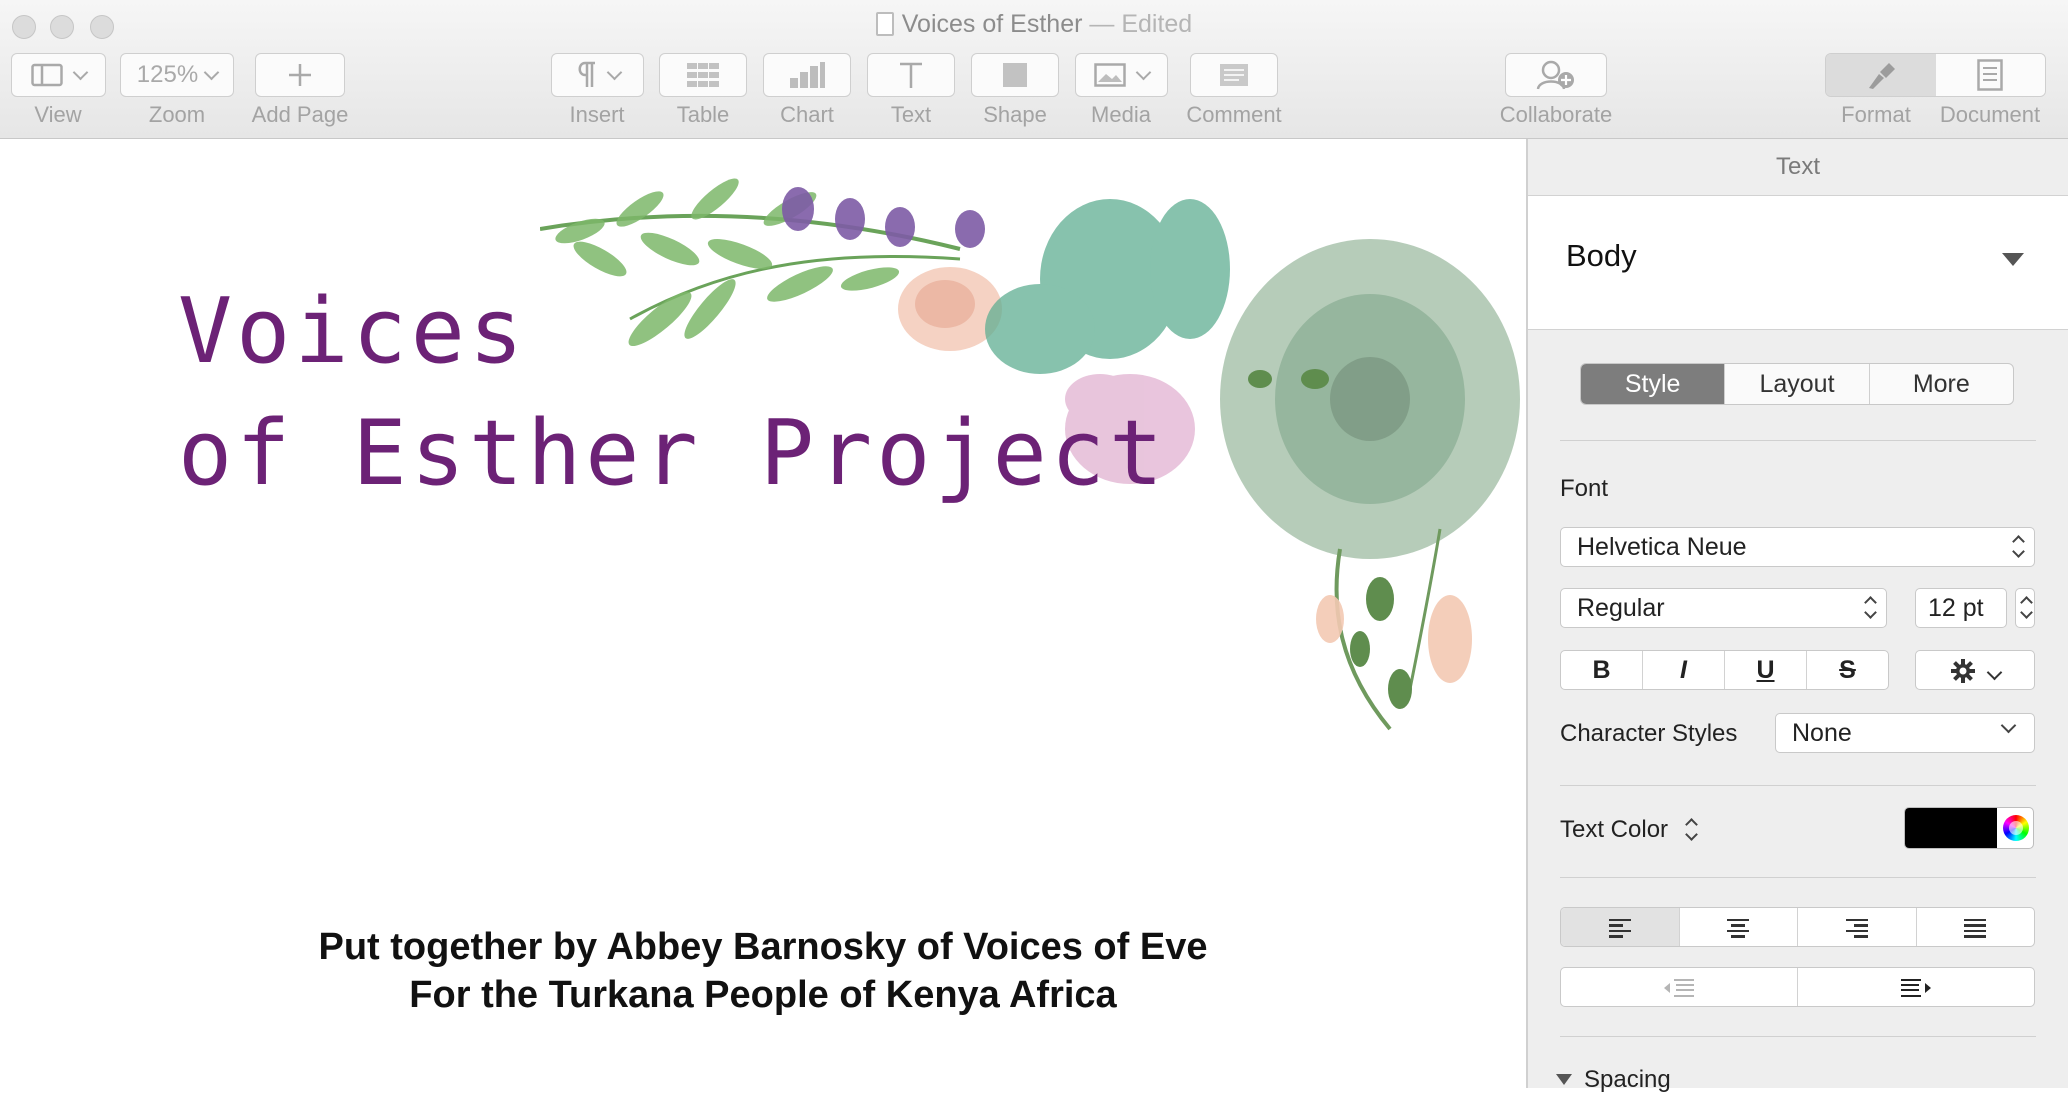  I want to click on align-center-icon, so click(1738, 928).